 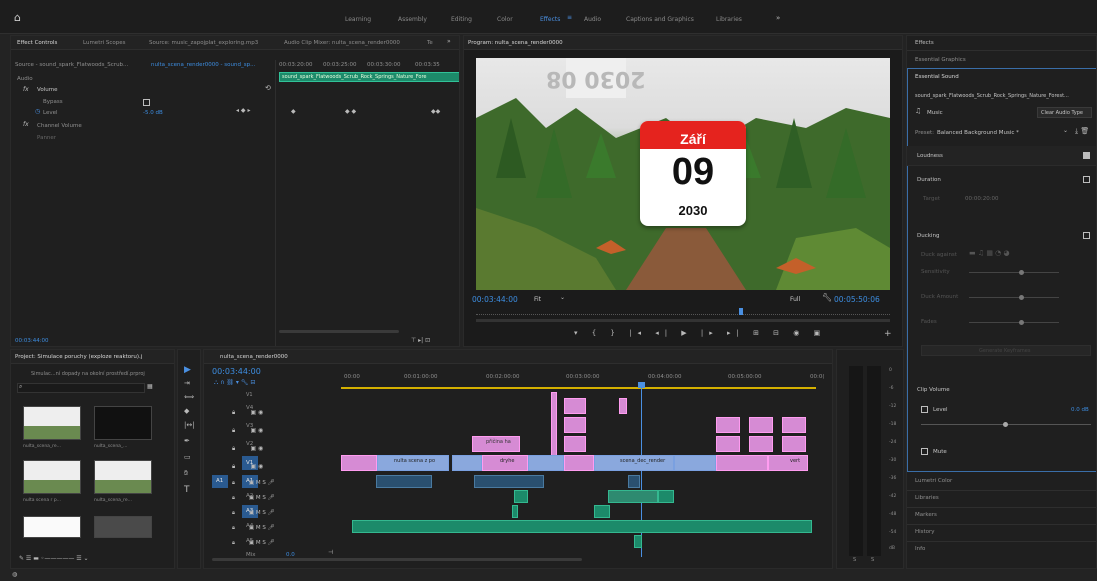 What do you see at coordinates (1014, 322) in the screenshot?
I see `fades-slider` at bounding box center [1014, 322].